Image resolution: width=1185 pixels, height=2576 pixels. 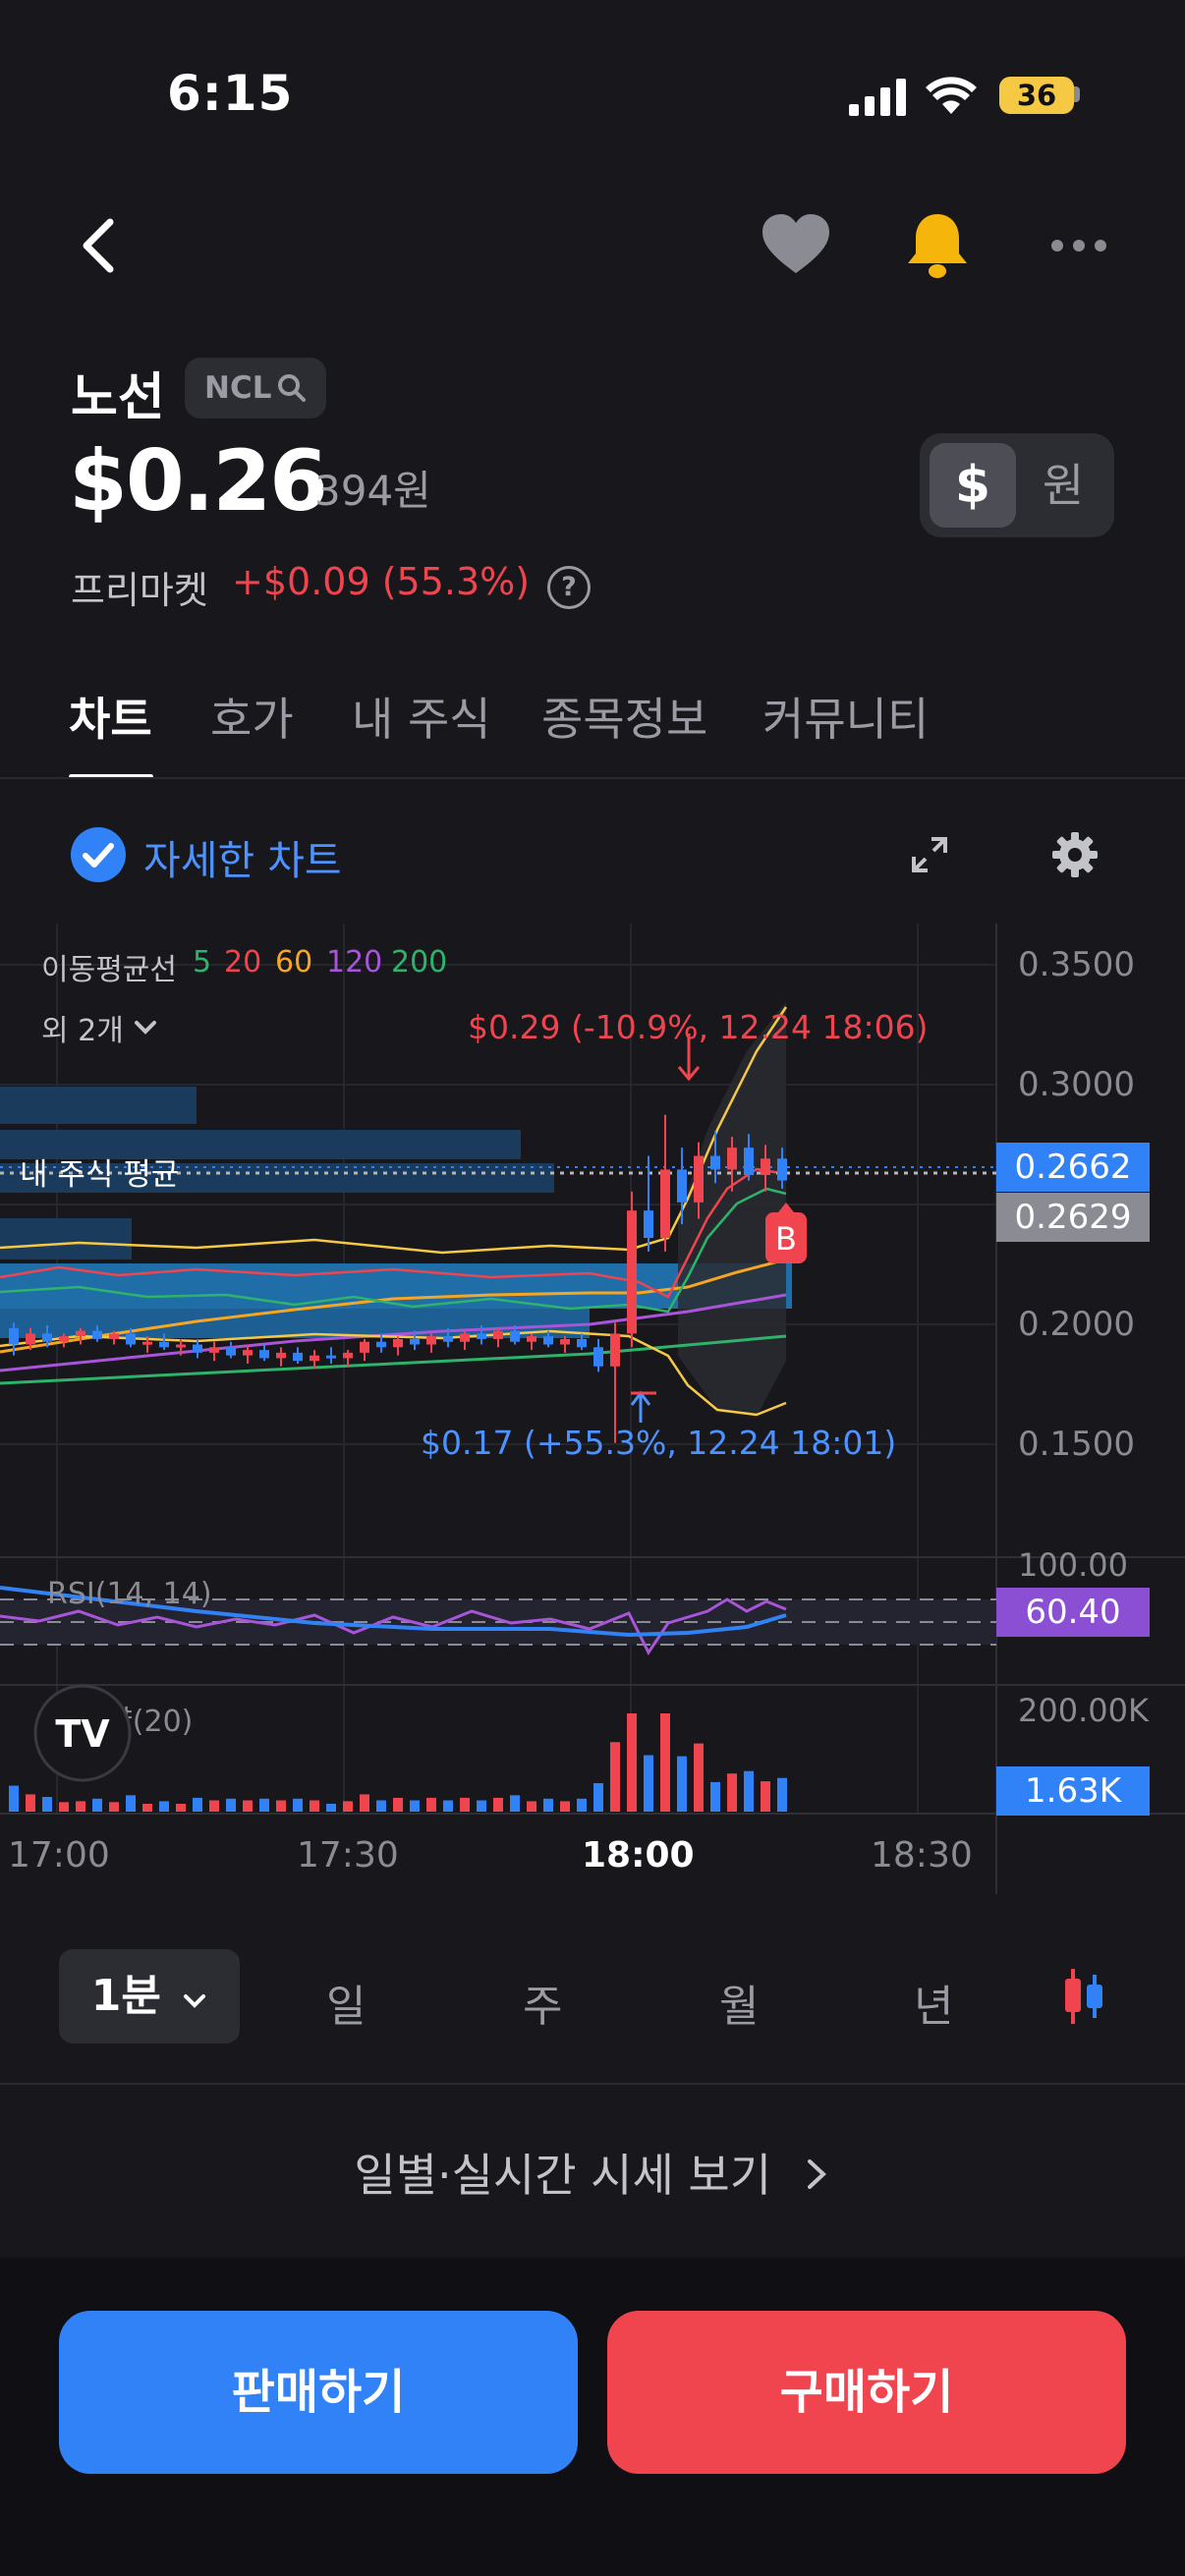 I want to click on ticker-symbol: NCL, so click(x=238, y=388).